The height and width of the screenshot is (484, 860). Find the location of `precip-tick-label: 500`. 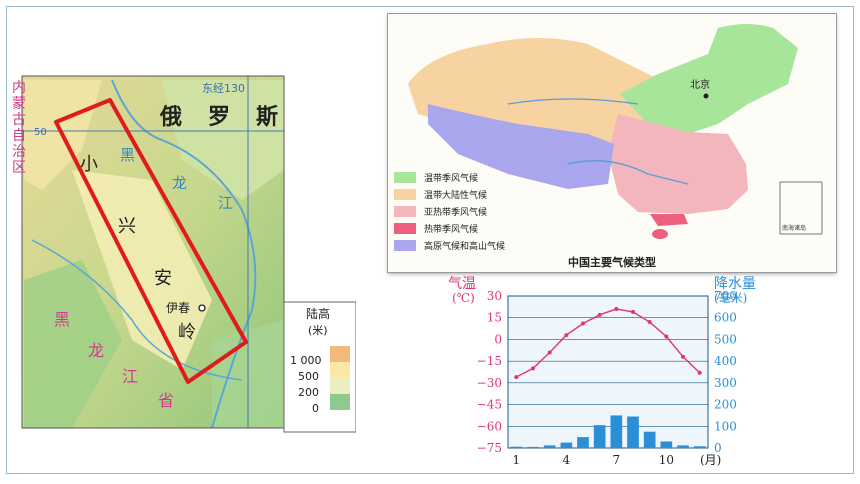

precip-tick-label: 500 is located at coordinates (725, 339).